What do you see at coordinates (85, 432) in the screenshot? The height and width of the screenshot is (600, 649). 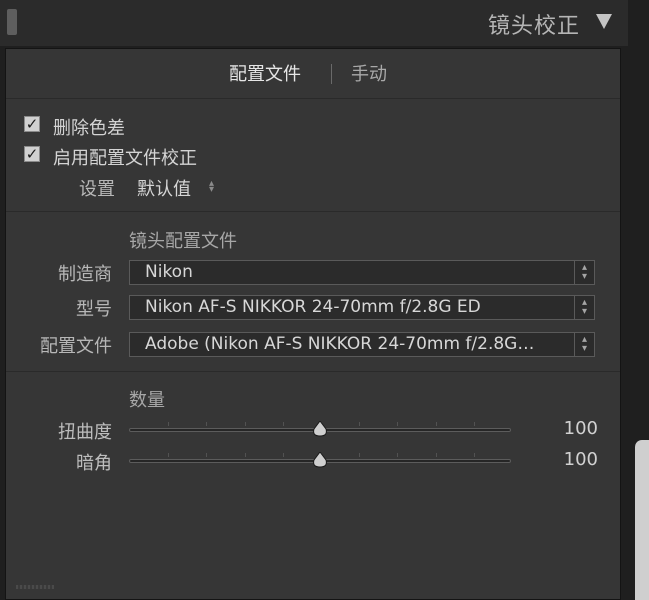 I see `distortion-label: 扭曲度` at bounding box center [85, 432].